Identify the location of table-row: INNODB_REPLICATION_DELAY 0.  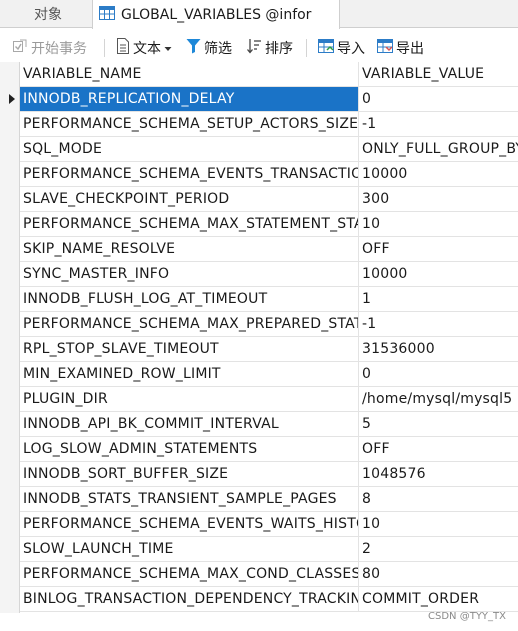
(269, 99).